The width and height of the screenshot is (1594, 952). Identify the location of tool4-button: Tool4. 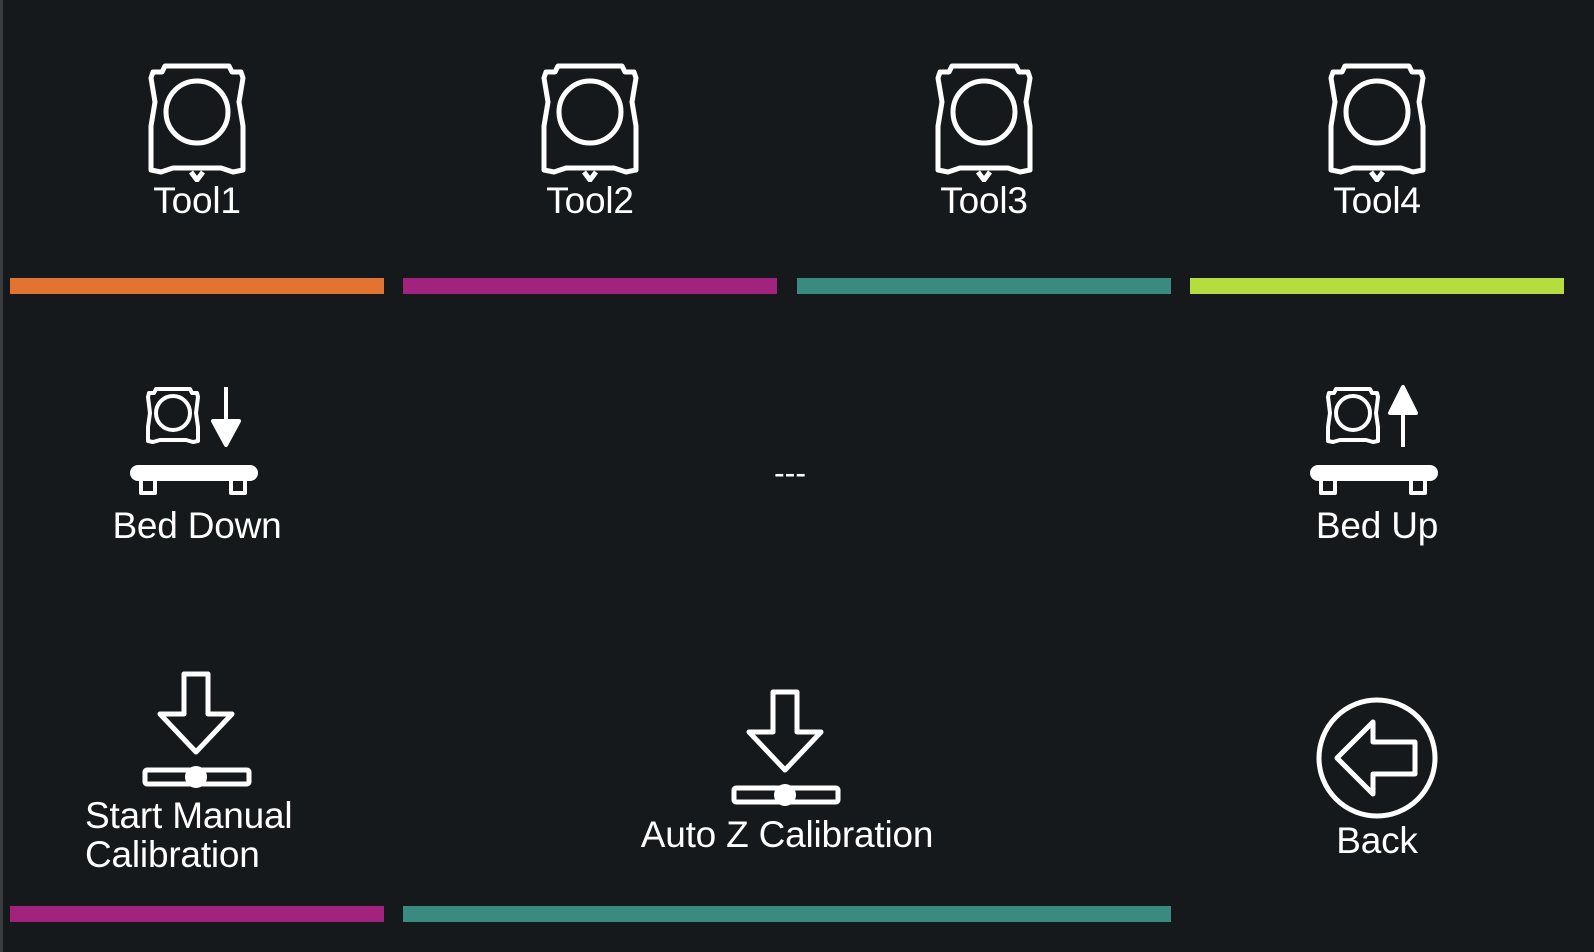
(1377, 151).